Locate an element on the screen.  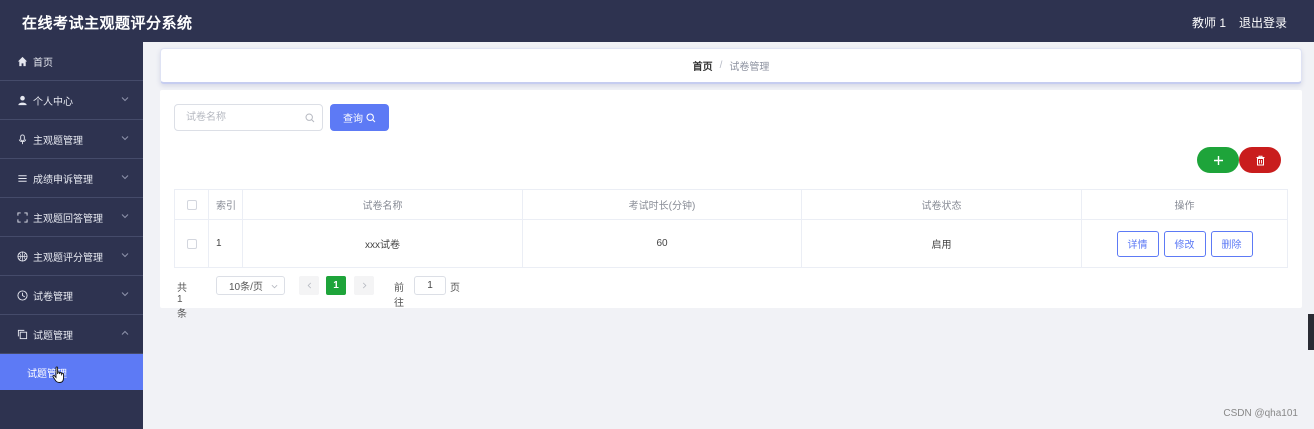
select-all-checkbox is located at coordinates (191, 204).